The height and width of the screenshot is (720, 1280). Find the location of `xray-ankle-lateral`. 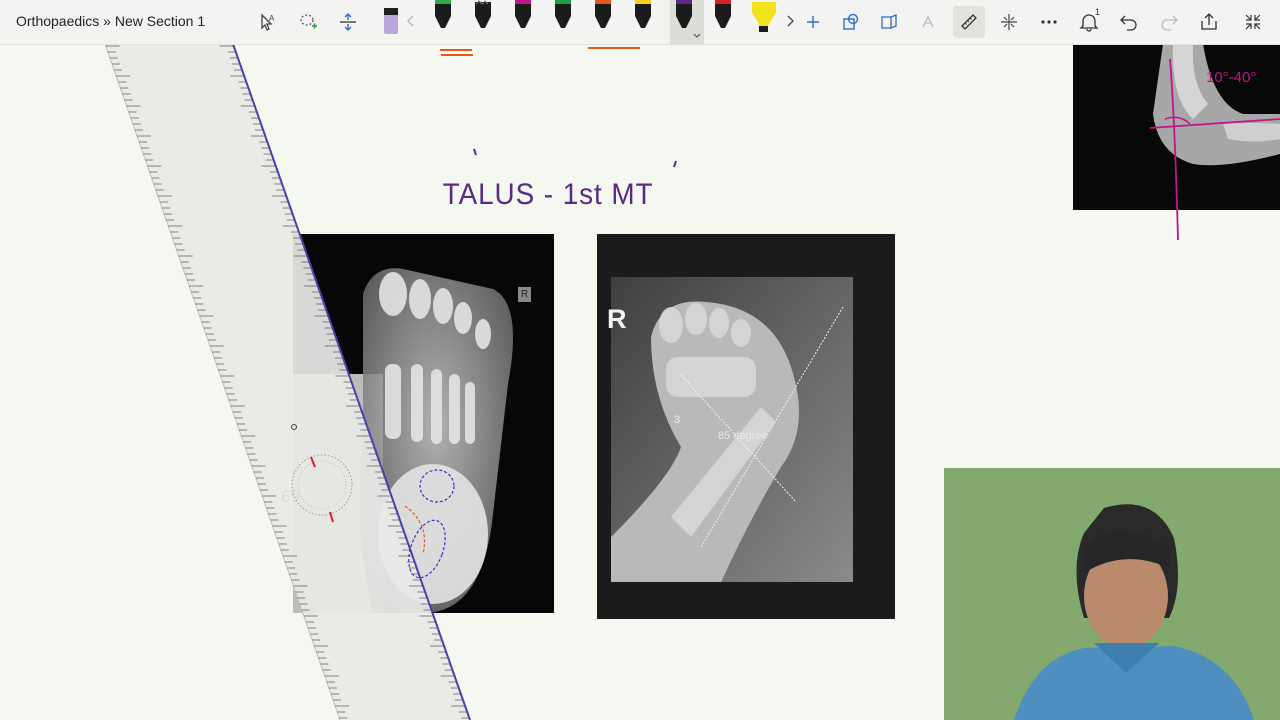

xray-ankle-lateral is located at coordinates (1176, 127).